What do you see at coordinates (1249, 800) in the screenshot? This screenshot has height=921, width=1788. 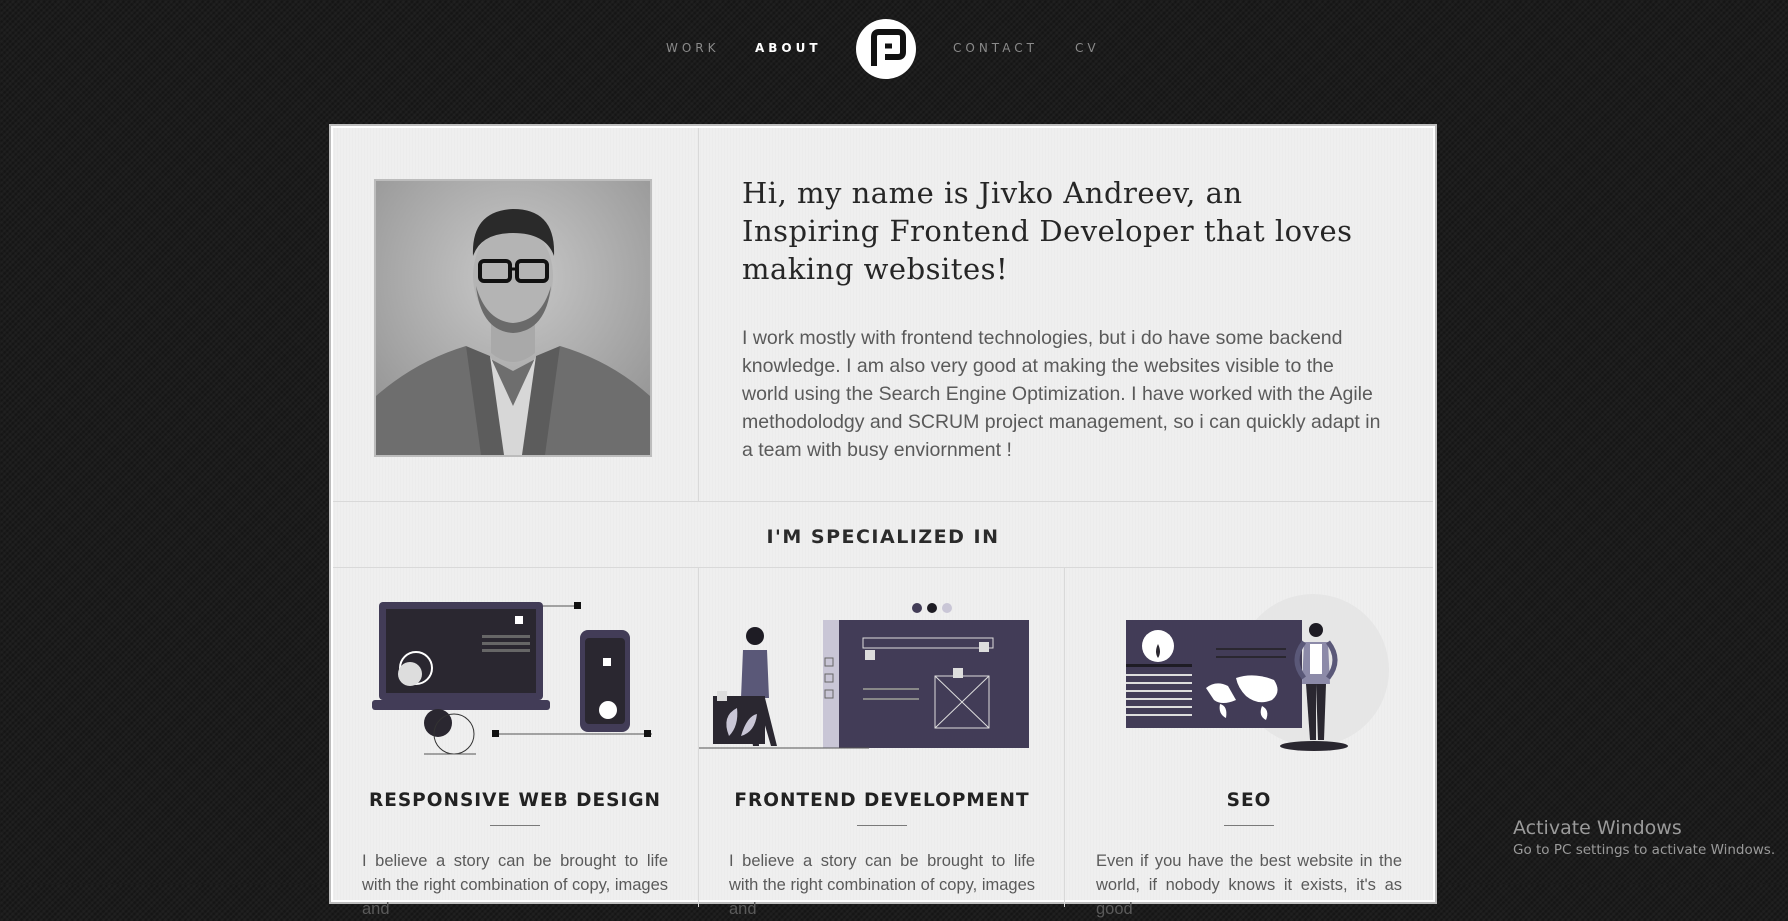 I see `skill-title: SEO` at bounding box center [1249, 800].